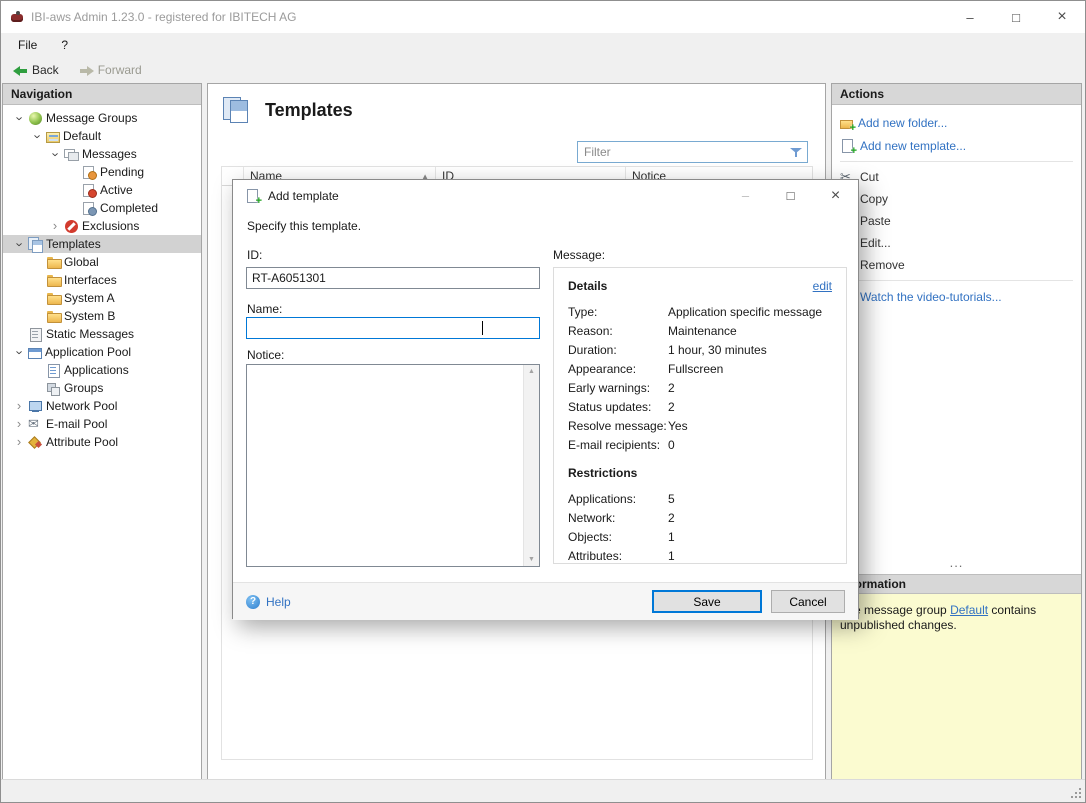 The image size is (1086, 803). Describe the element at coordinates (35, 442) in the screenshot. I see `attribute-pool-icon` at that location.